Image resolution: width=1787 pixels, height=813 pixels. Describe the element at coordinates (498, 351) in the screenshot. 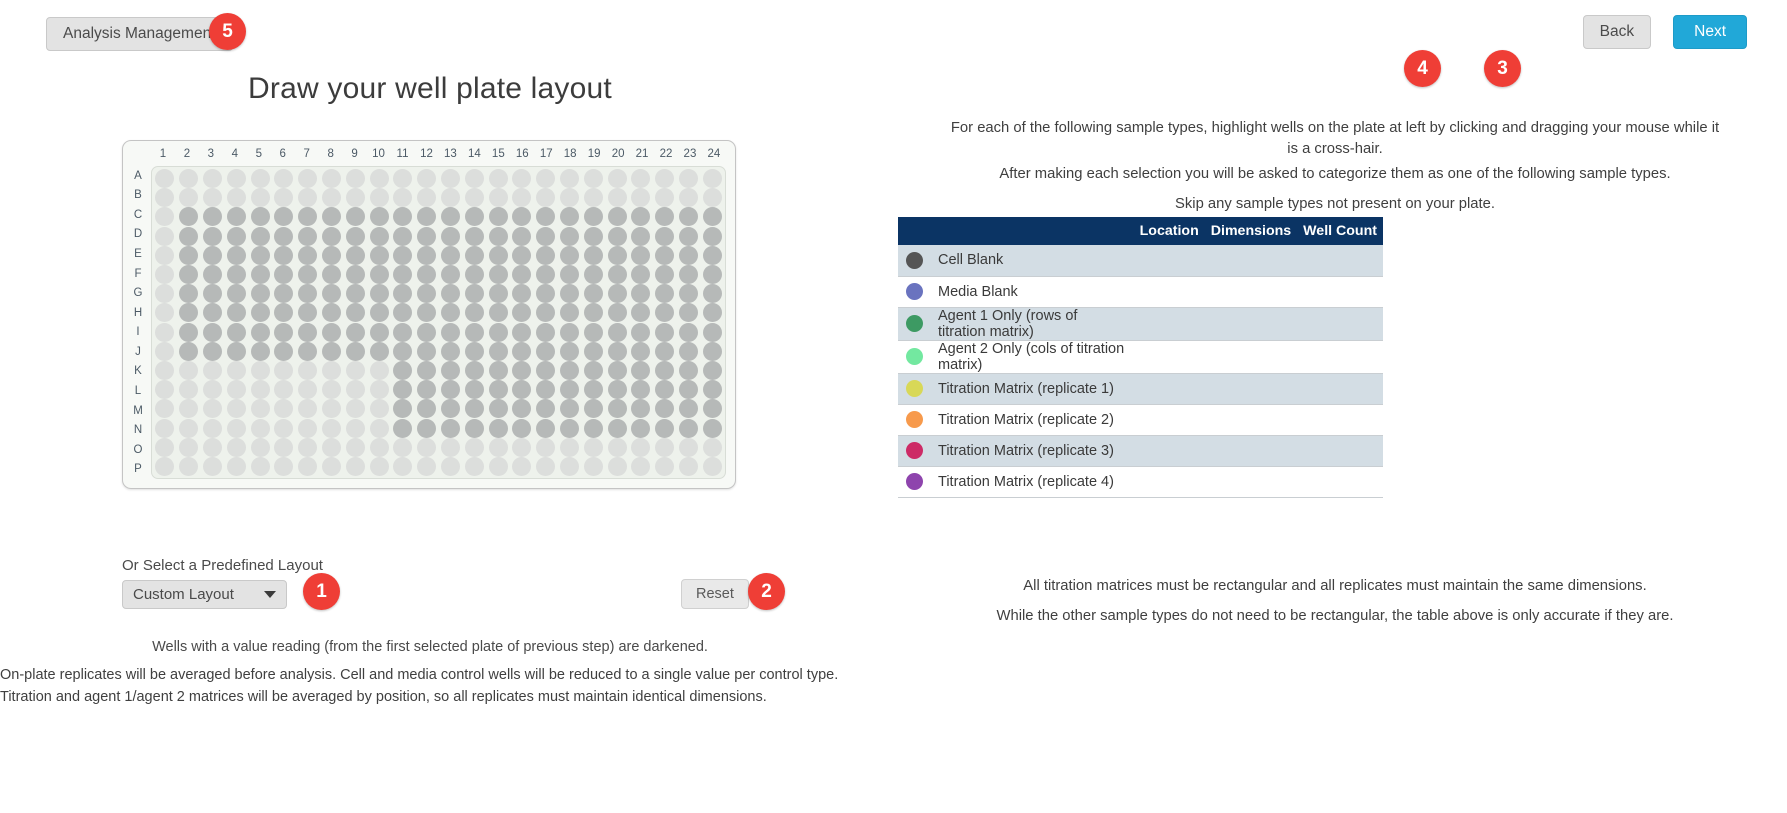

I see `well-J15` at that location.